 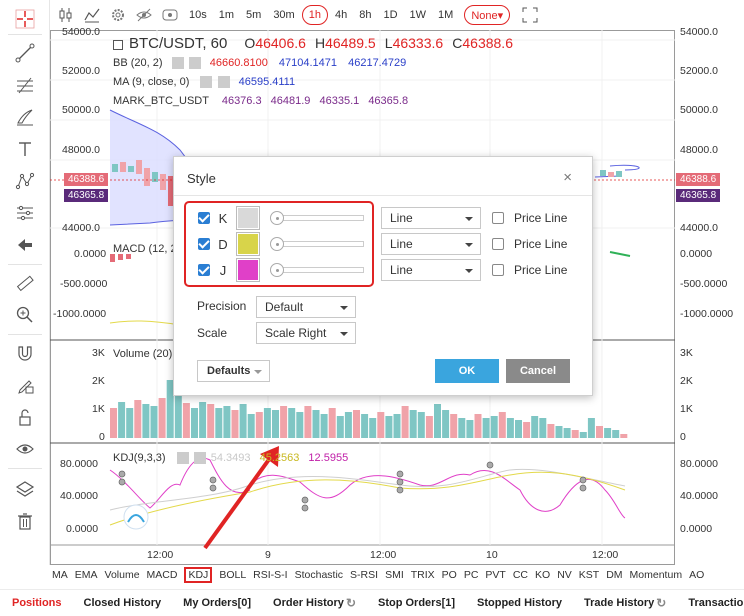 I want to click on candles-icon, so click(x=66, y=15).